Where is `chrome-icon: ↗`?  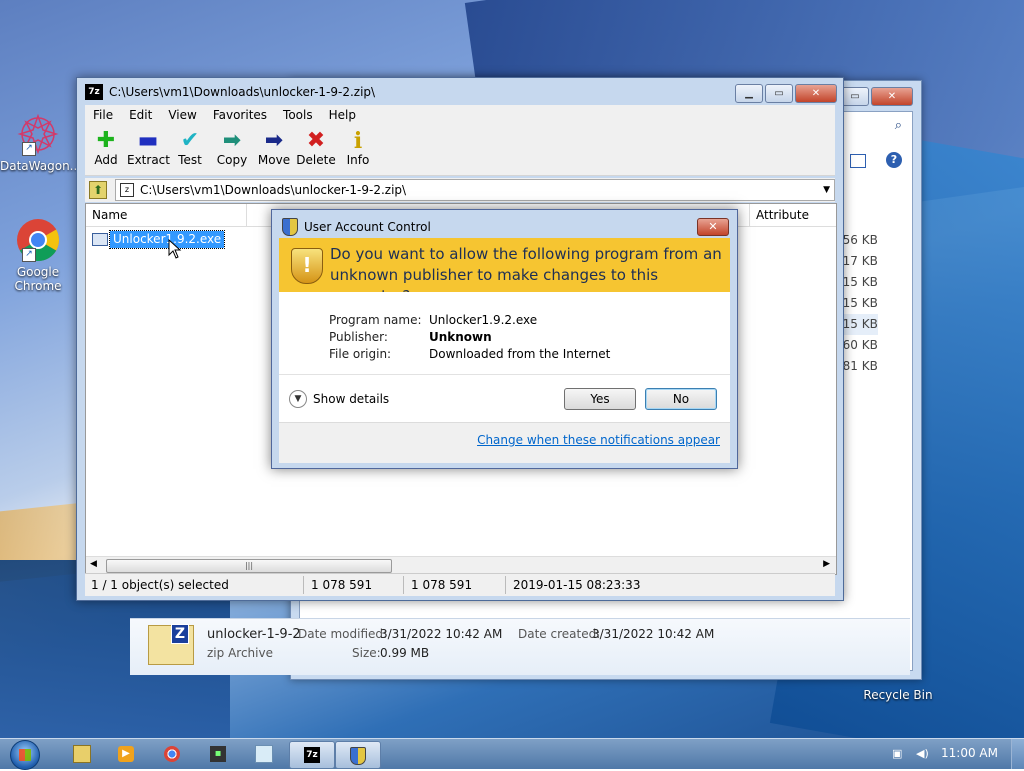
chrome-icon: ↗ is located at coordinates (38, 240).